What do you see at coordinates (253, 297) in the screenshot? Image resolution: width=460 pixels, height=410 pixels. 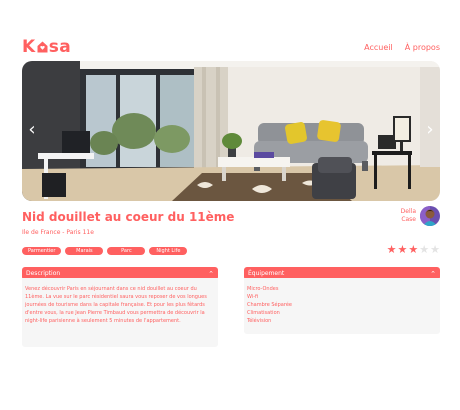 I see `equipment-item: Wi-fi` at bounding box center [253, 297].